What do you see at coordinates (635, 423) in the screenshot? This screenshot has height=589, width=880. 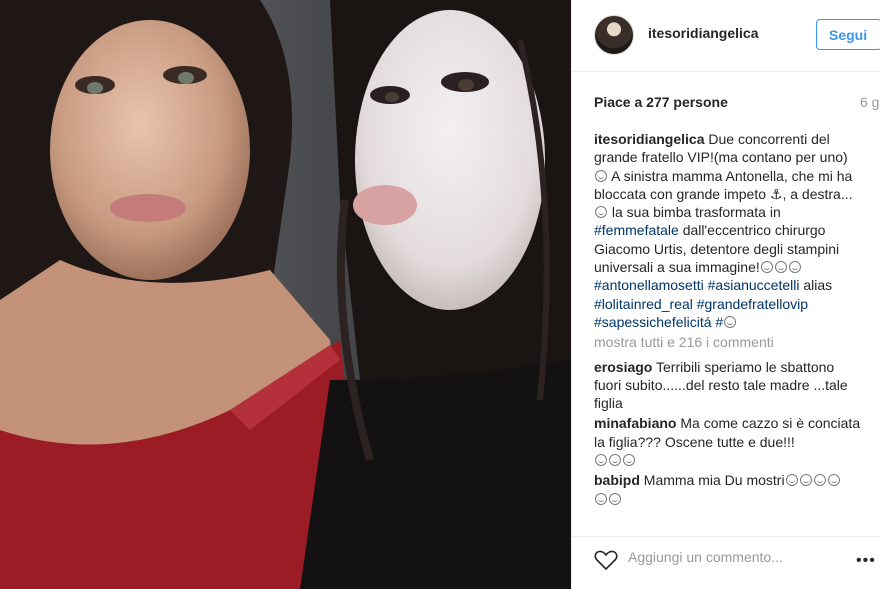 I see `comment-username: minafabiano` at bounding box center [635, 423].